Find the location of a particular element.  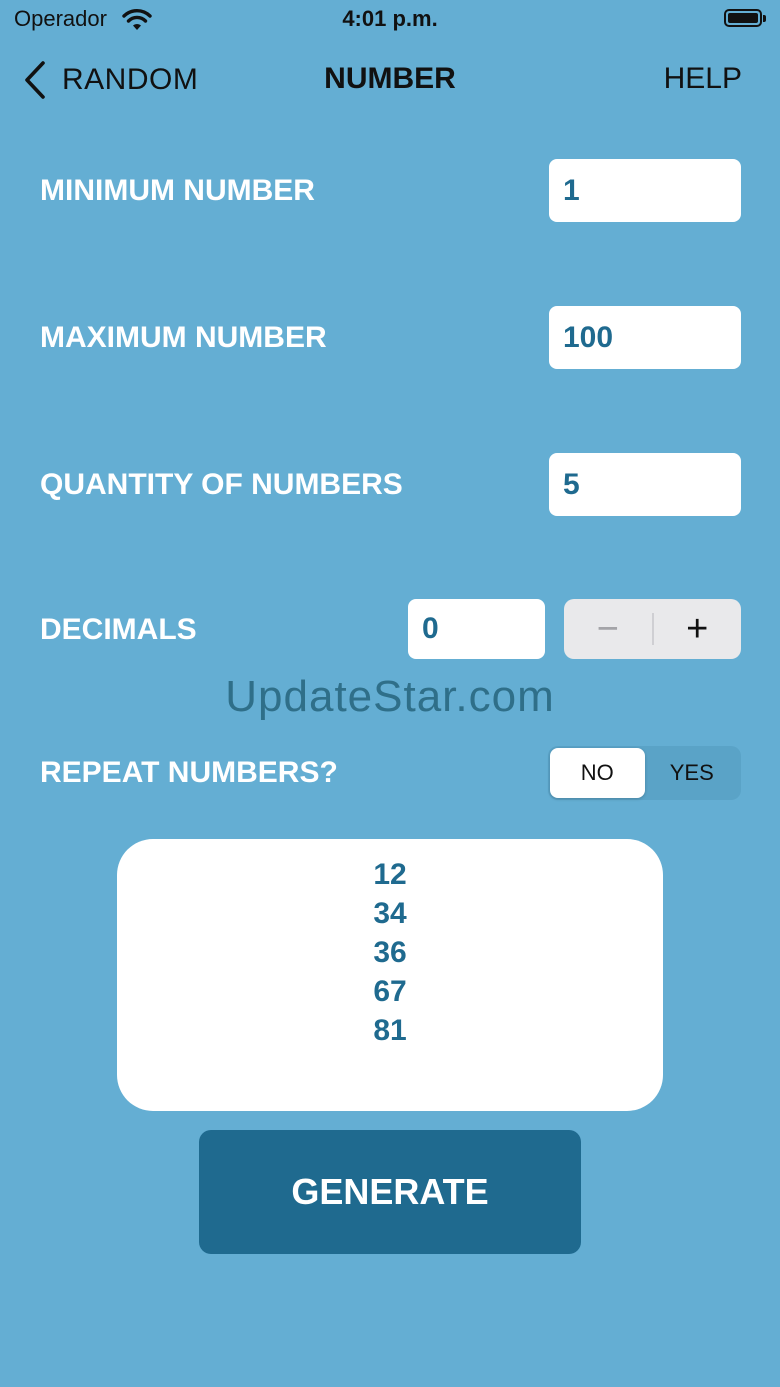

decimals-field: 0 is located at coordinates (476, 629).